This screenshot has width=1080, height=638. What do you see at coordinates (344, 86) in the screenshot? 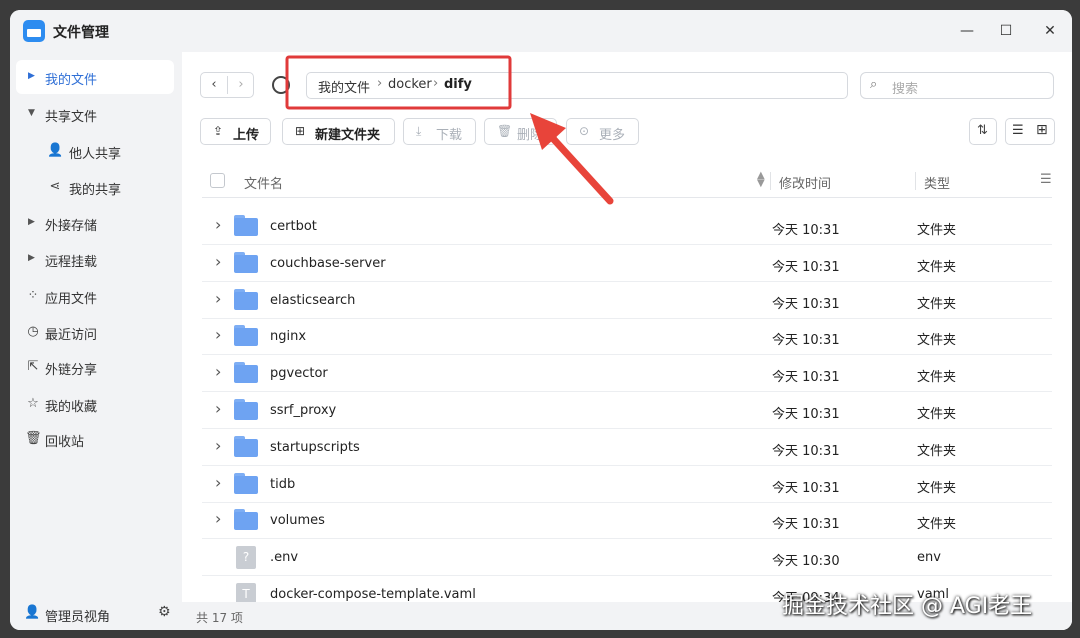
I see `breadcrumb-item: 我的文件` at bounding box center [344, 86].